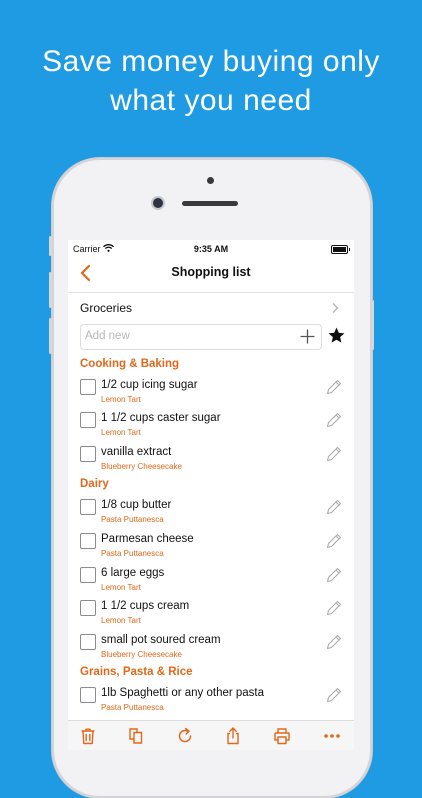 This screenshot has height=798, width=422. I want to click on headline-line-2: what you need, so click(211, 100).